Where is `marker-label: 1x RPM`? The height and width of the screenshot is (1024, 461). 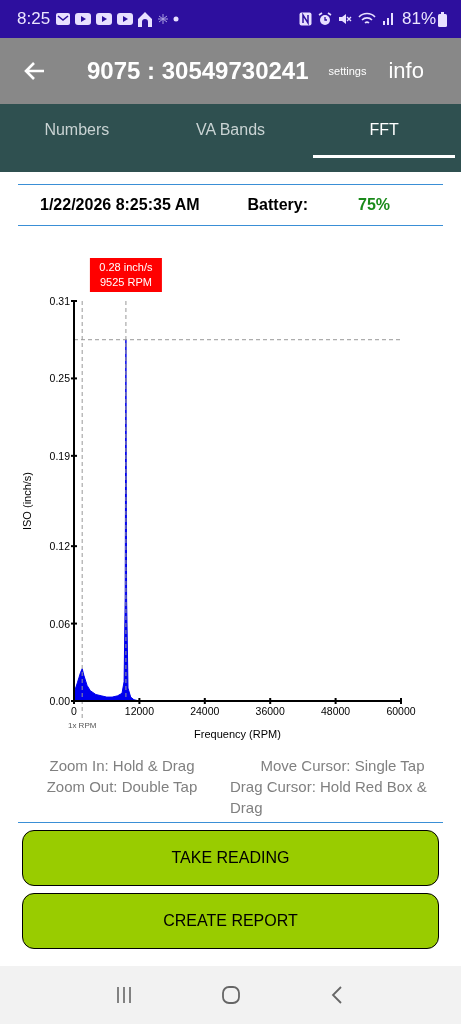
marker-label: 1x RPM is located at coordinates (82, 725).